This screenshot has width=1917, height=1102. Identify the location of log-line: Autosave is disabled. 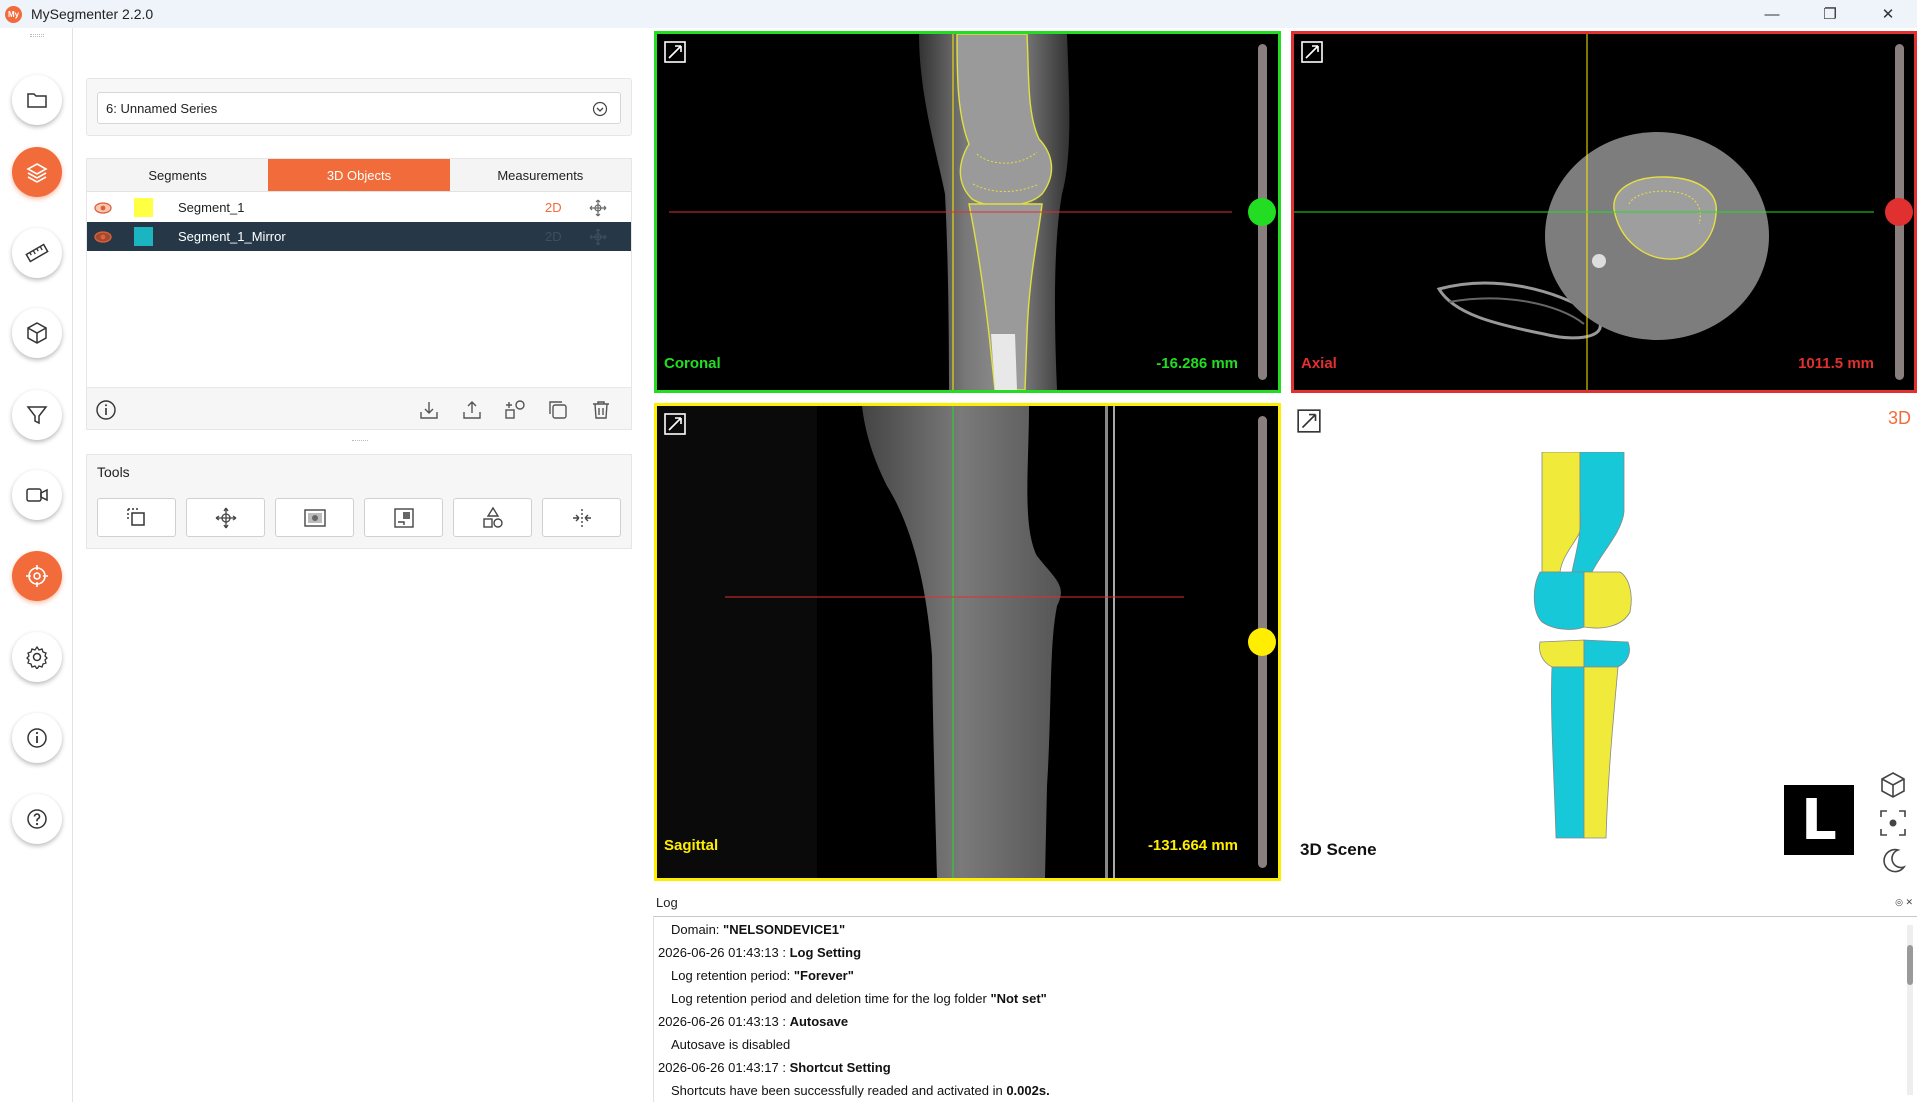
(731, 1044).